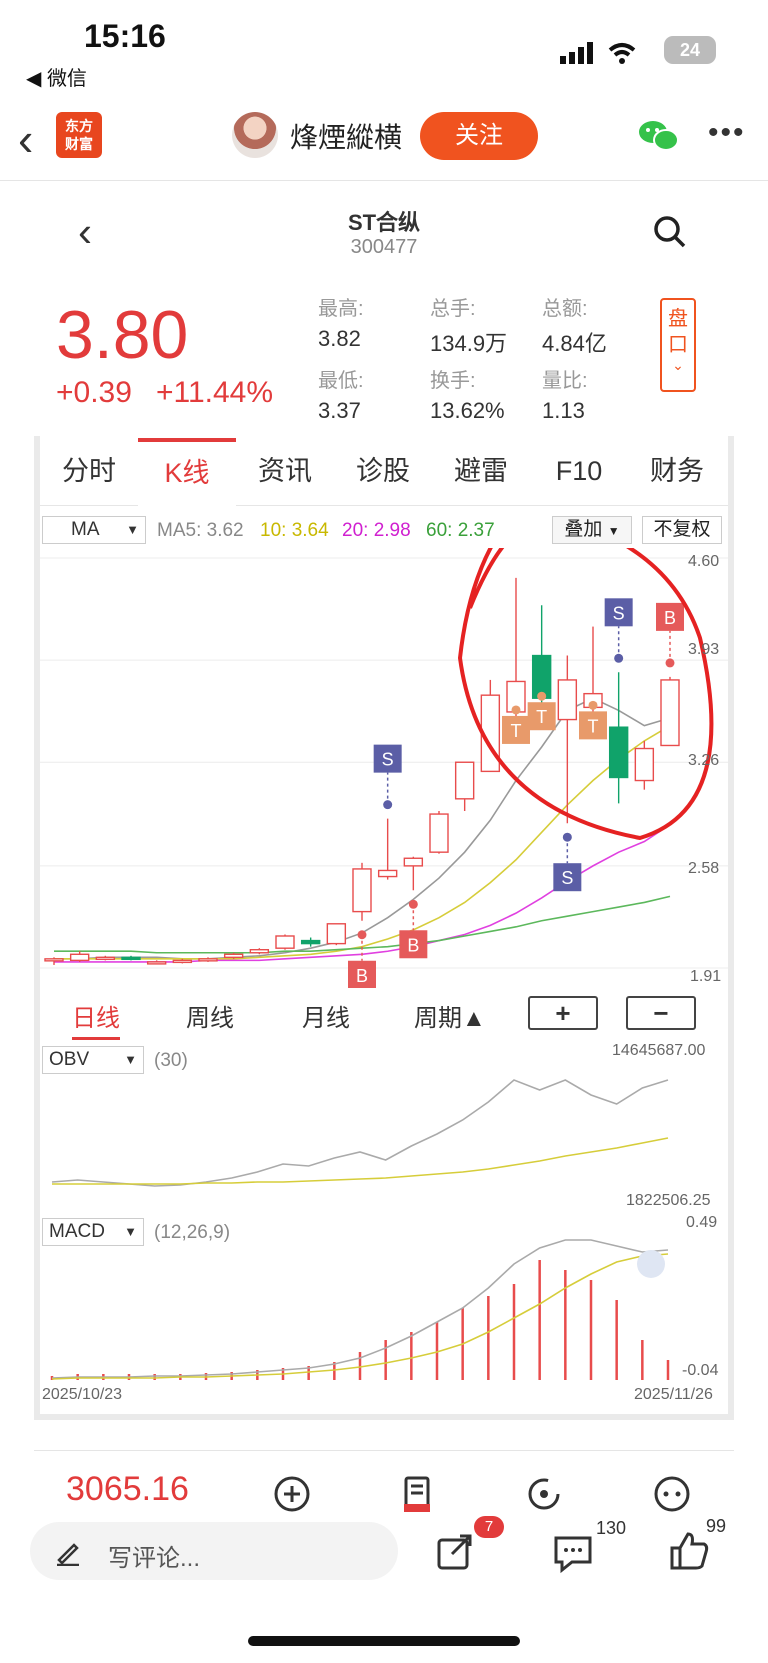 This screenshot has height=1663, width=768. Describe the element at coordinates (611, 1528) in the screenshot. I see `comment-count: 130` at that location.